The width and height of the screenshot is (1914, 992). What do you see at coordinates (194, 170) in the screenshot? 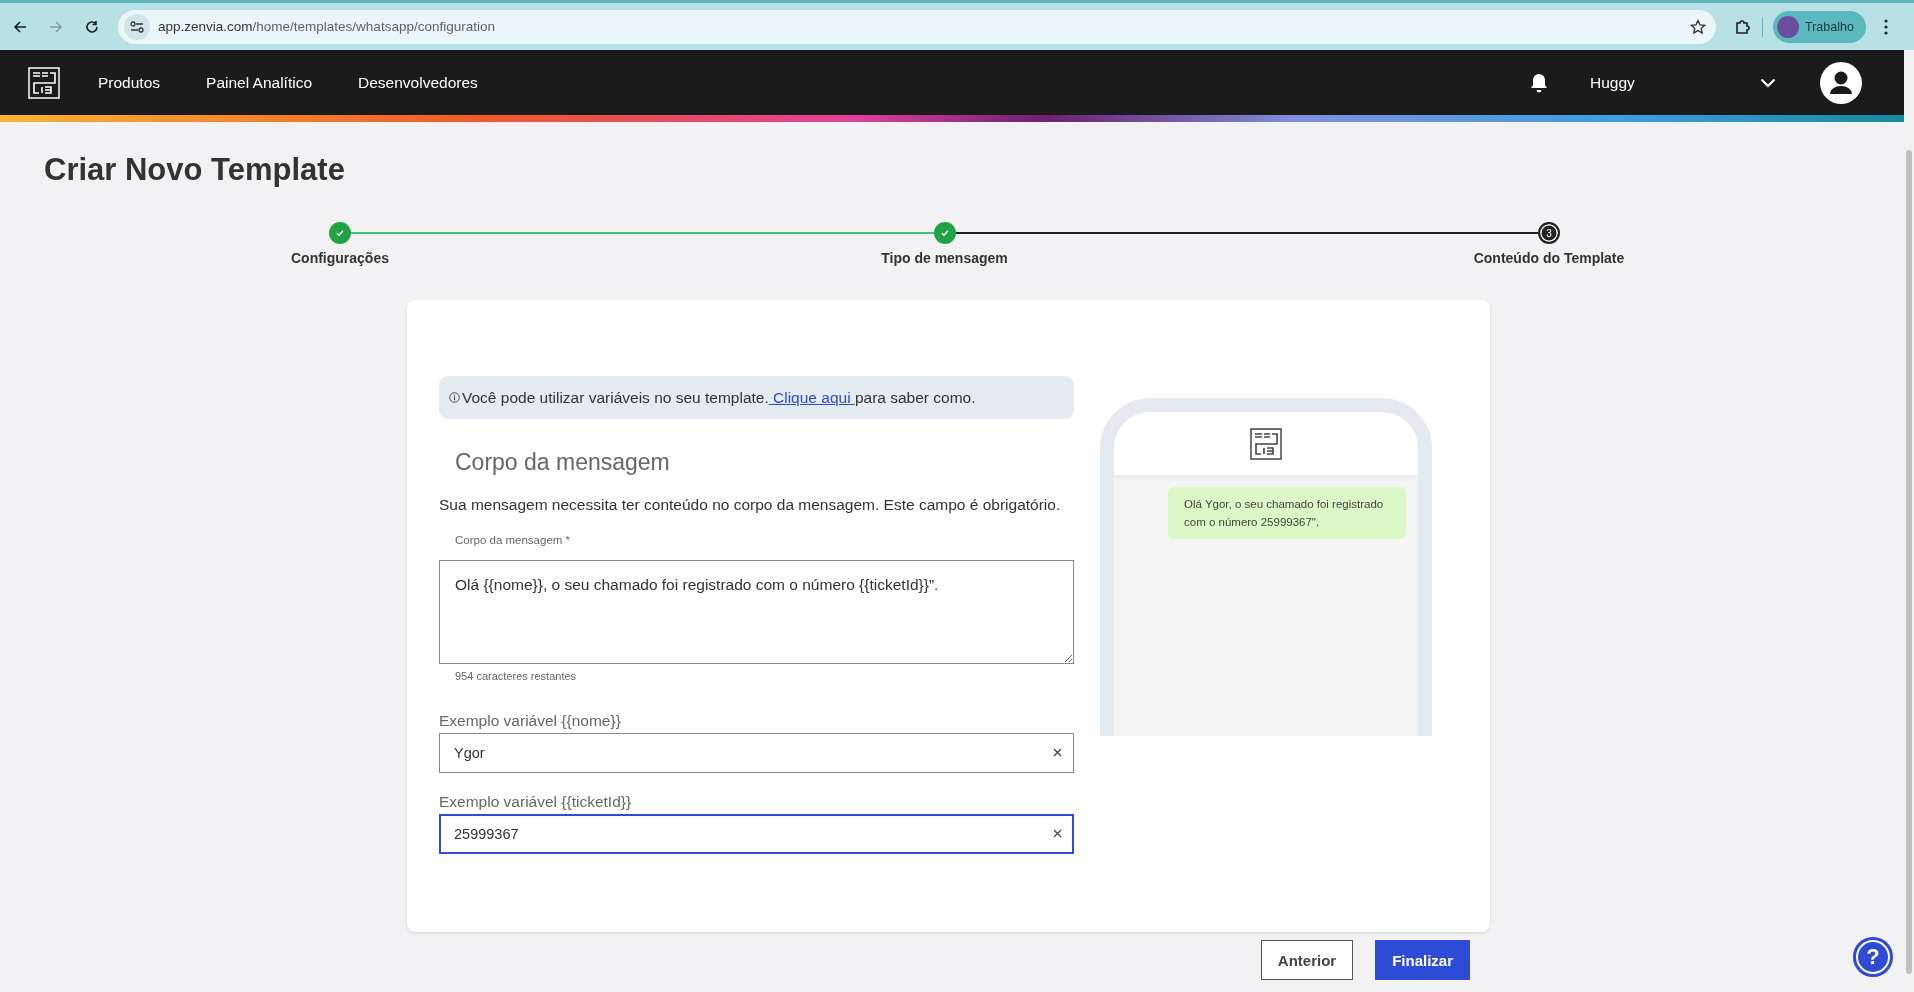
I see `page-title: Criar Novo Template` at bounding box center [194, 170].